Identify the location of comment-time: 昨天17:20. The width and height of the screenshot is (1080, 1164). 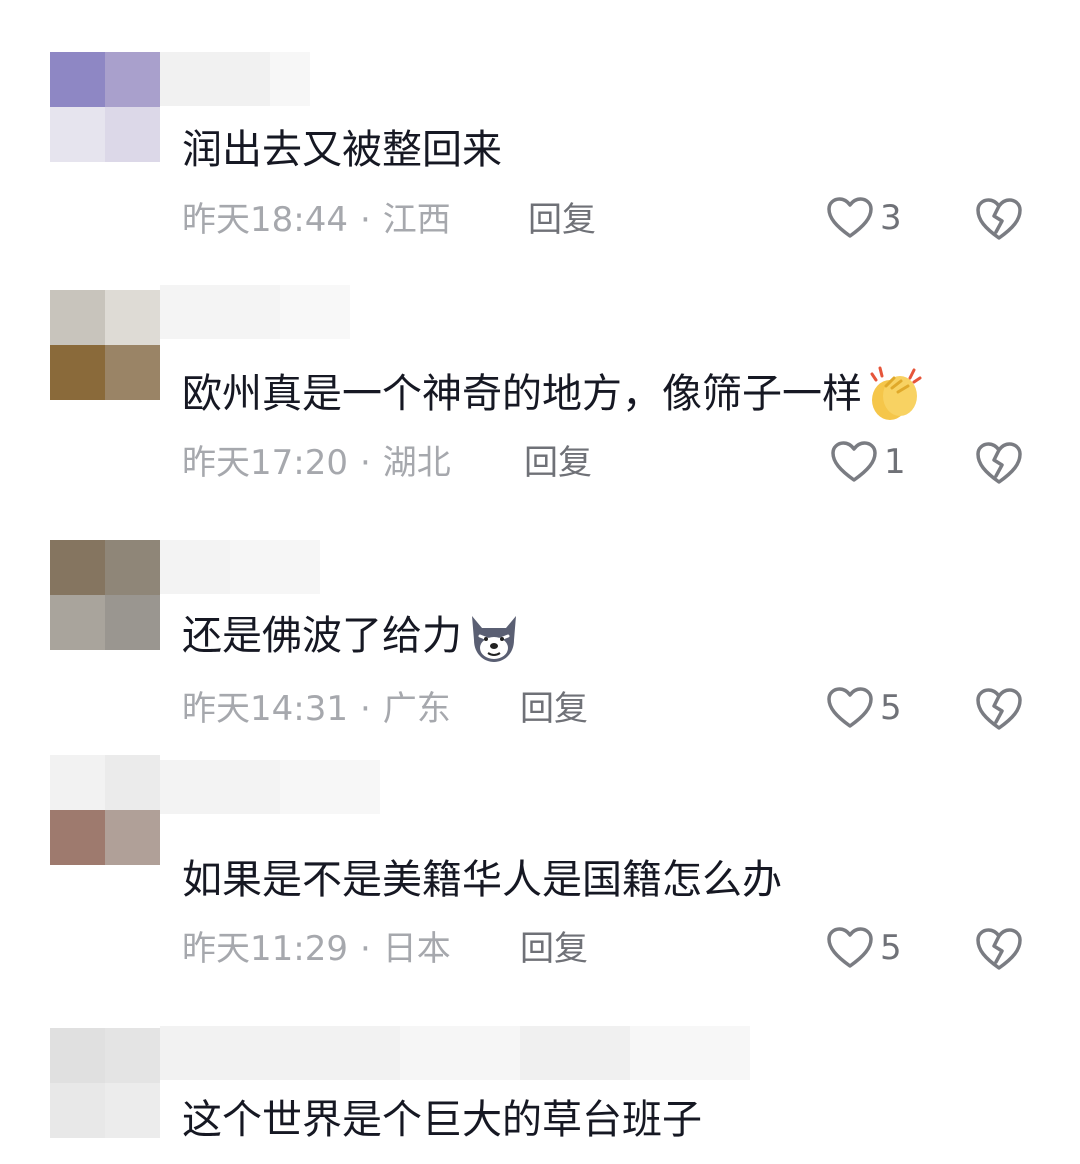
(265, 463).